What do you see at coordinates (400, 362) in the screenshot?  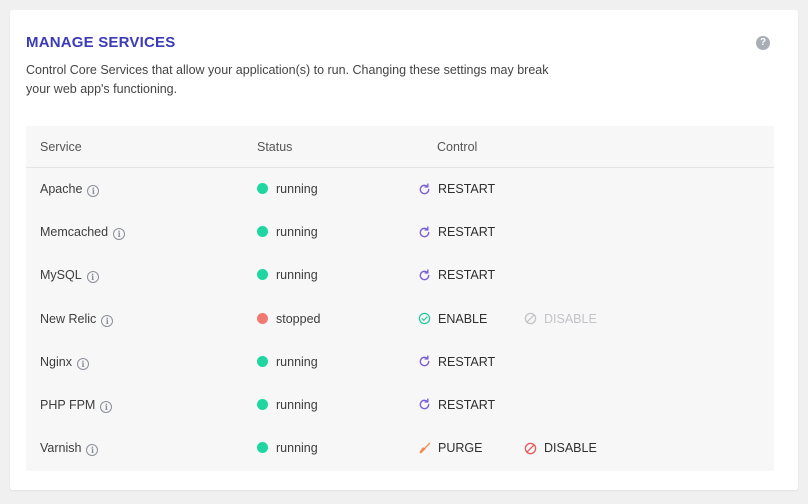 I see `table-row: Nginx i running RESTART` at bounding box center [400, 362].